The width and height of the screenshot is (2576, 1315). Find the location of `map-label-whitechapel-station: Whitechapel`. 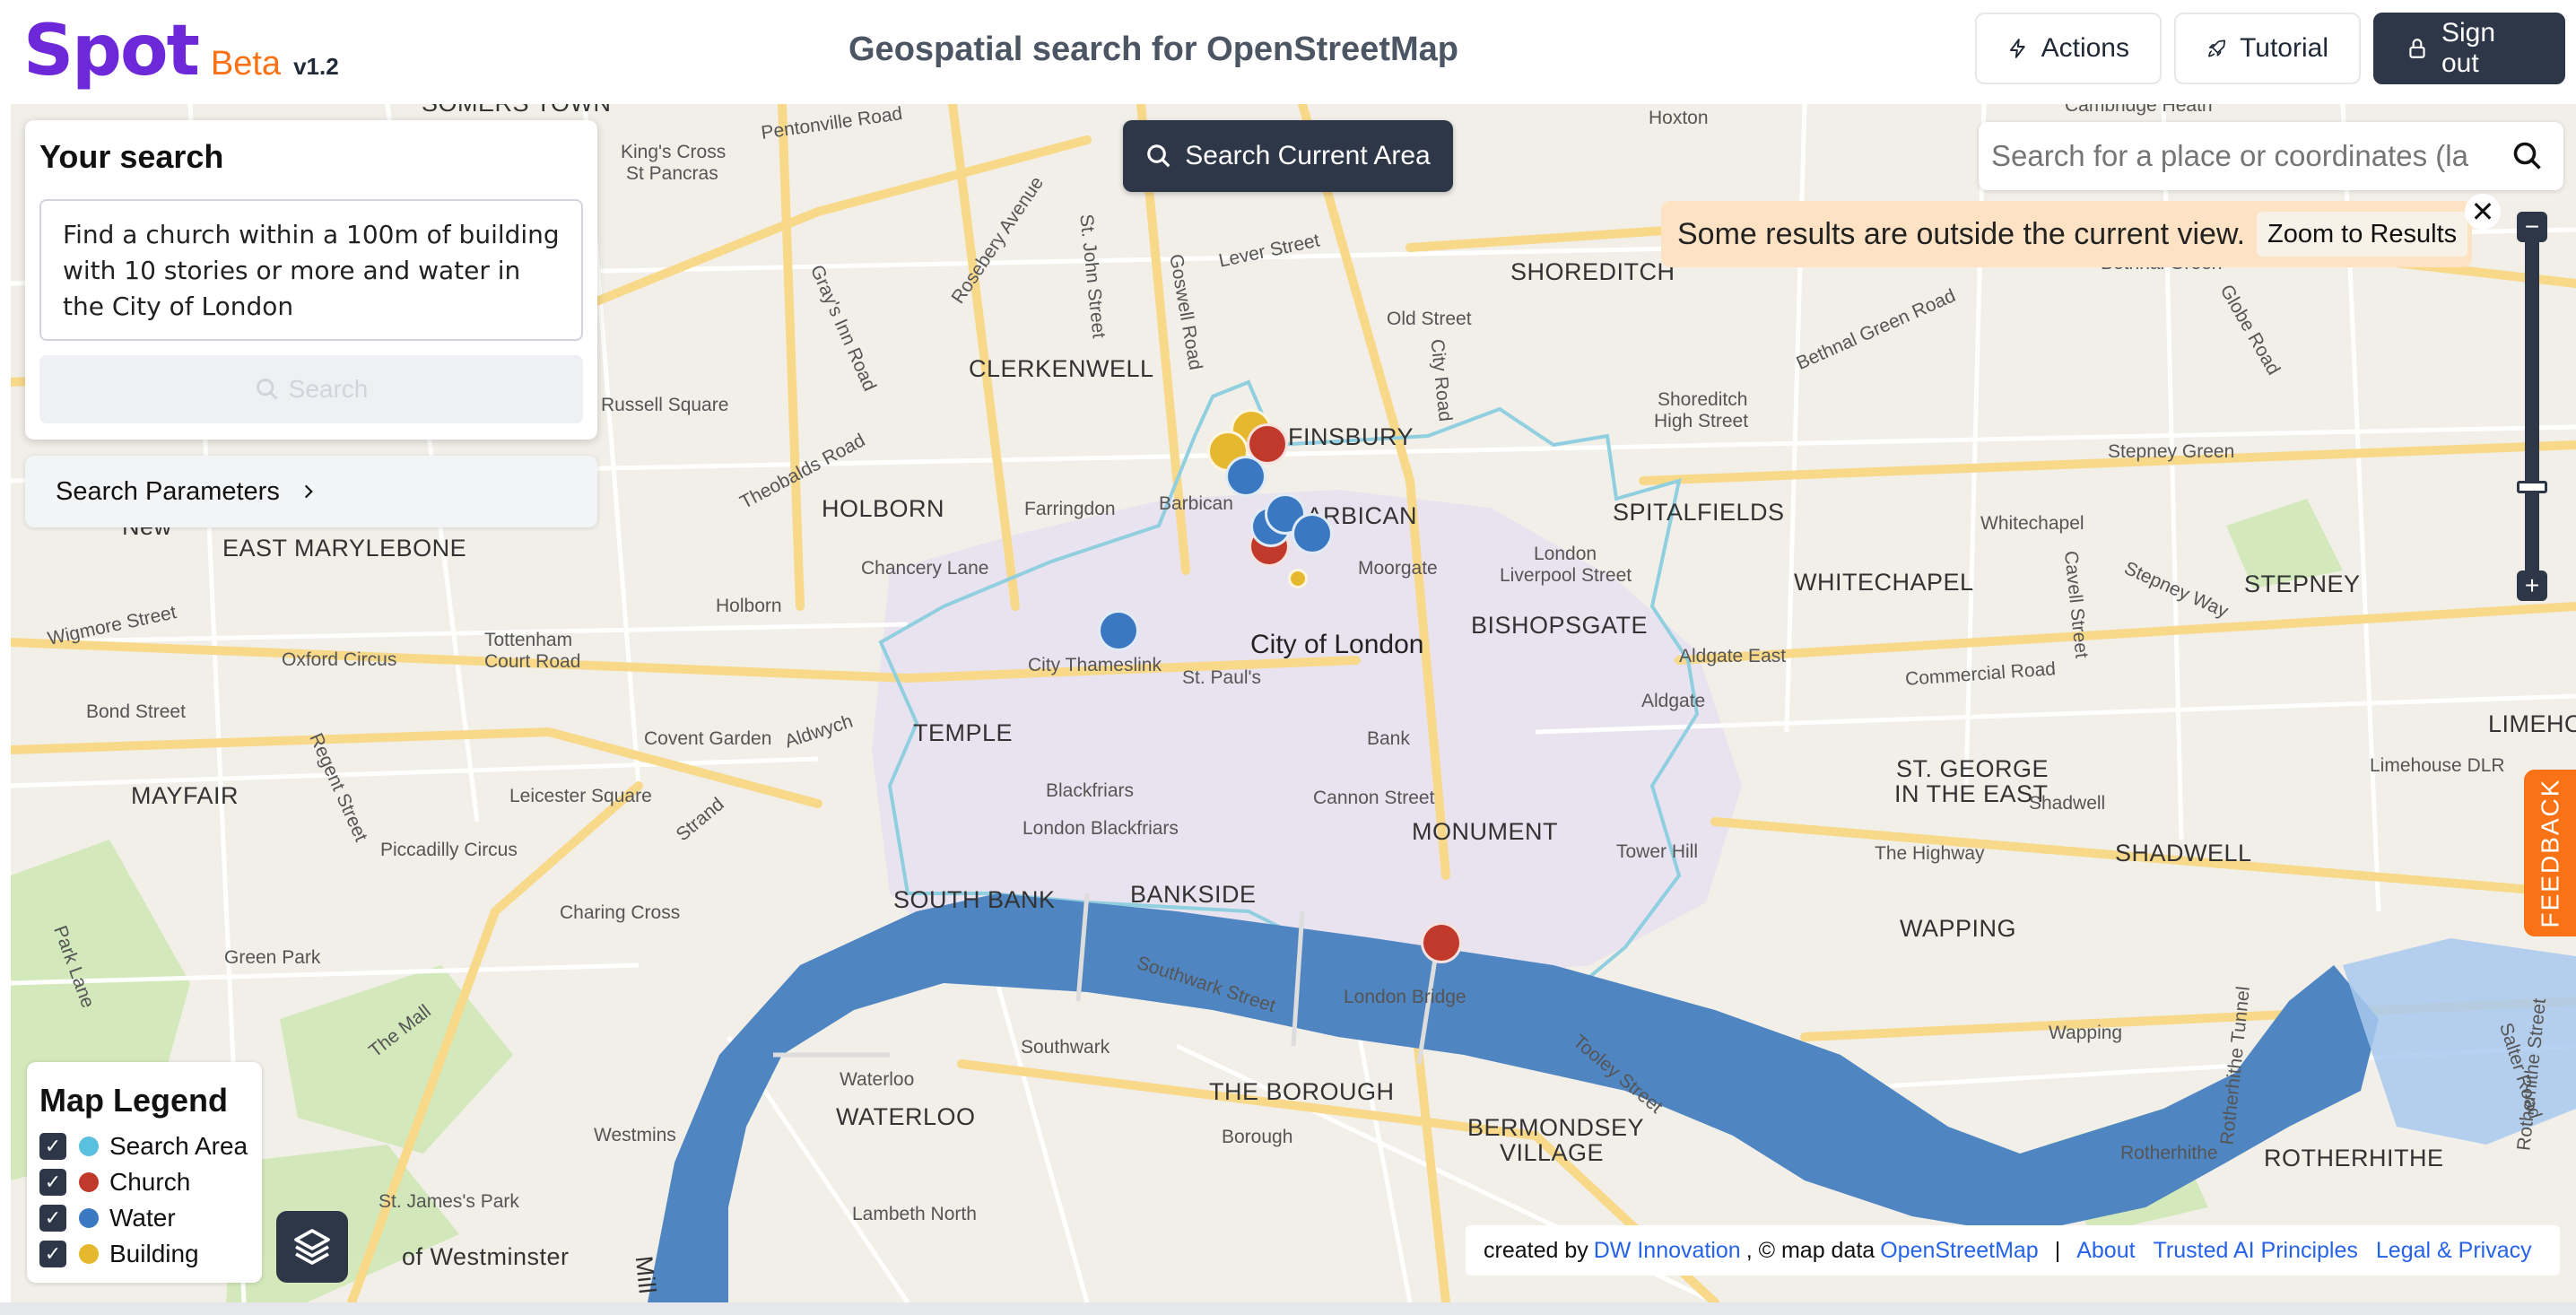

map-label-whitechapel-station: Whitechapel is located at coordinates (2032, 523).